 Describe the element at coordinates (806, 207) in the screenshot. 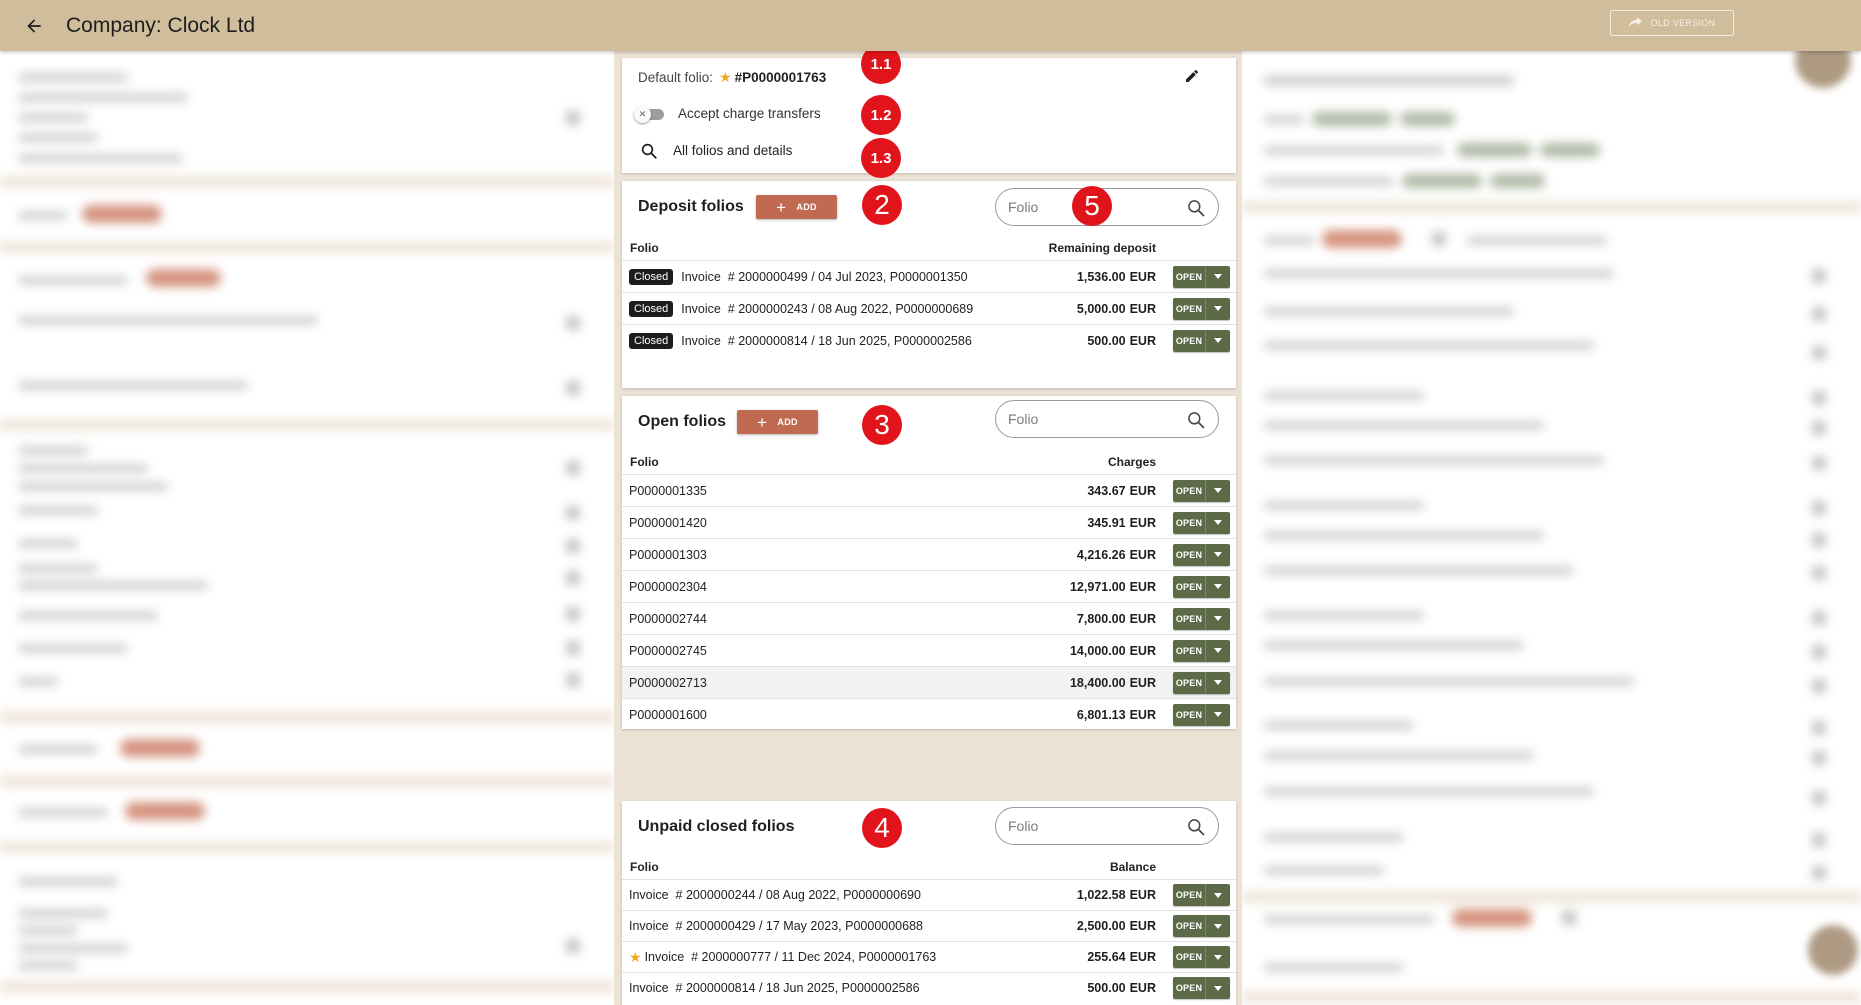

I see `add-label: ADD` at that location.